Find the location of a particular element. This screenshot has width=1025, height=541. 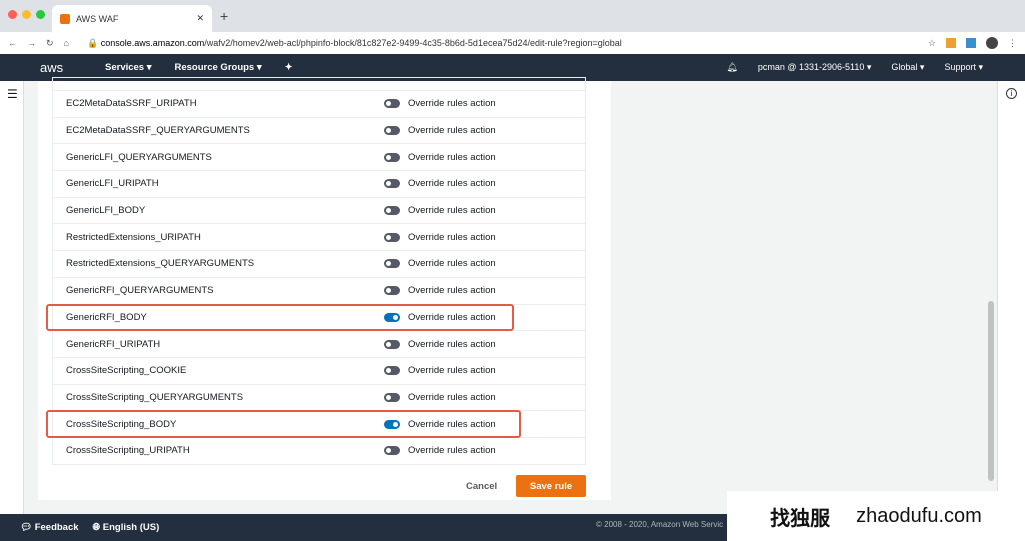

table-row: GenericLFI_URIPATH Override rules action is located at coordinates (319, 183).